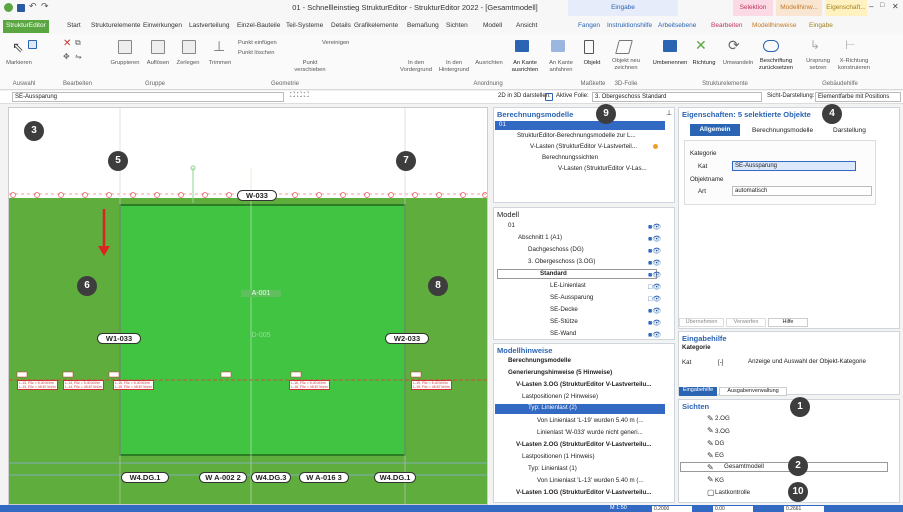  I want to click on tab-arbeitsebene: Arbeitsebene, so click(677, 26).